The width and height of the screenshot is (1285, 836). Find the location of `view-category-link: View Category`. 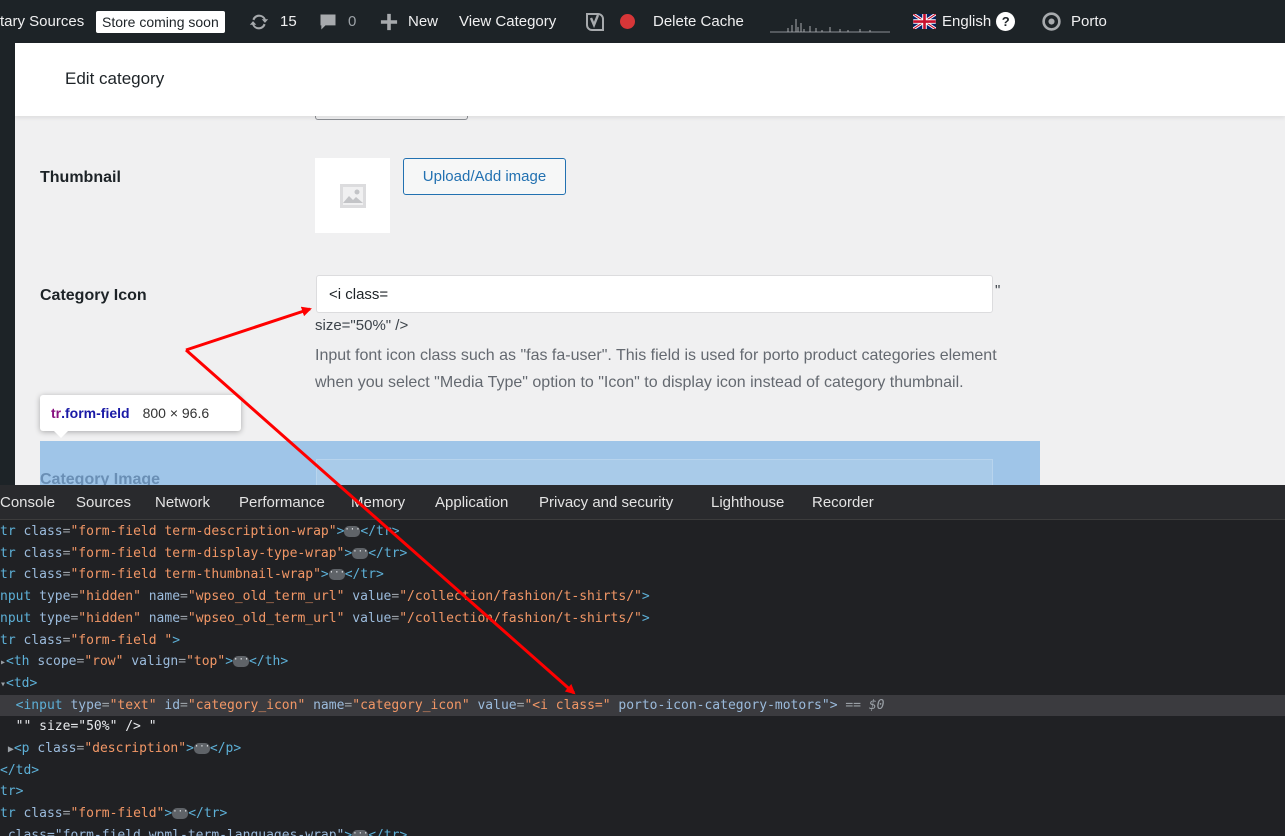

view-category-link: View Category is located at coordinates (507, 21).